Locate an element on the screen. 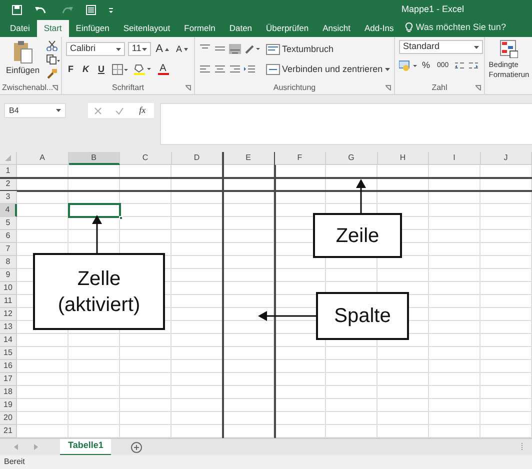 This screenshot has height=469, width=532. lightbulb-icon is located at coordinates (408, 27).